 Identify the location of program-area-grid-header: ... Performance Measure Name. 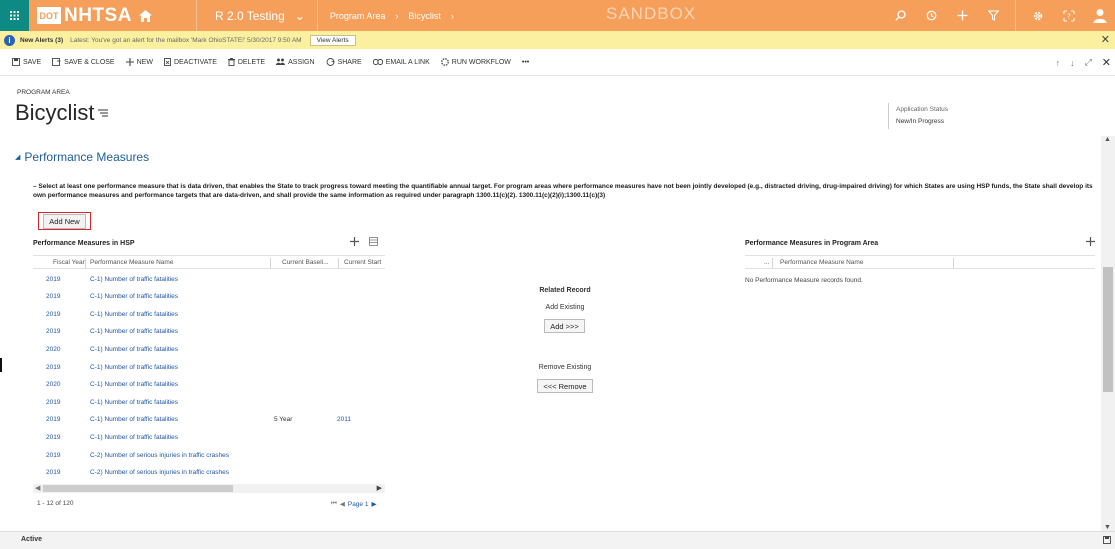
(920, 262).